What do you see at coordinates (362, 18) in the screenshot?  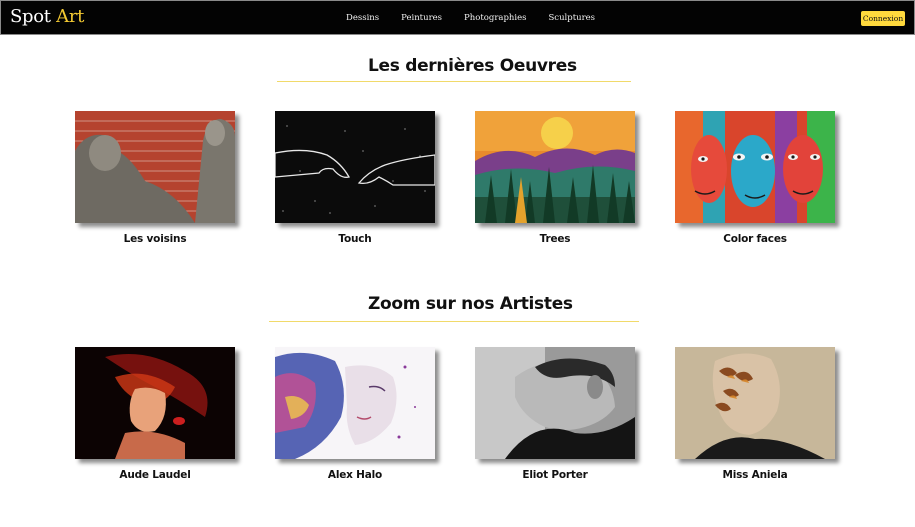 I see `nav-link-dessins: Dessins` at bounding box center [362, 18].